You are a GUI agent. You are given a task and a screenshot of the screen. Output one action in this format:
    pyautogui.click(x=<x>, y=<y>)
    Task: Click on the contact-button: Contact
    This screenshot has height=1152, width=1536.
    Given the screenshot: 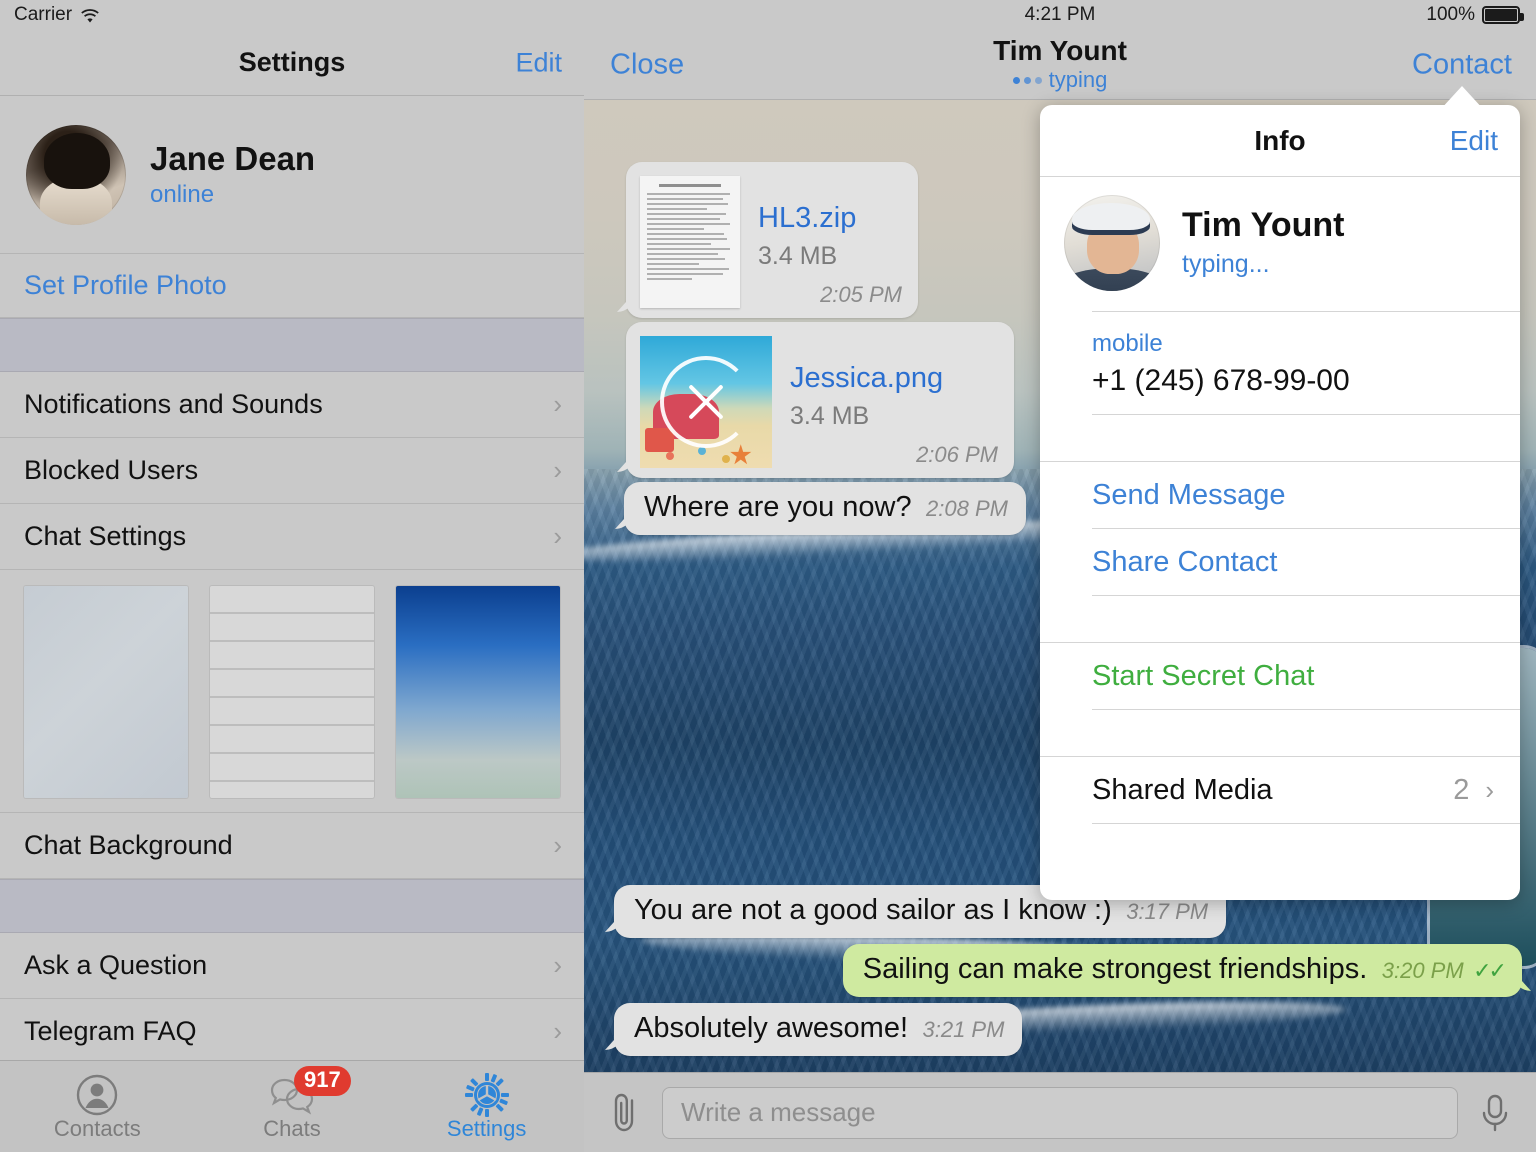 What is the action you would take?
    pyautogui.click(x=1462, y=64)
    